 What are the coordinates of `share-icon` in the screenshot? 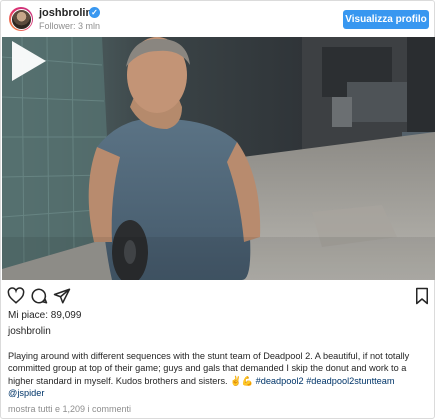 It's located at (62, 296).